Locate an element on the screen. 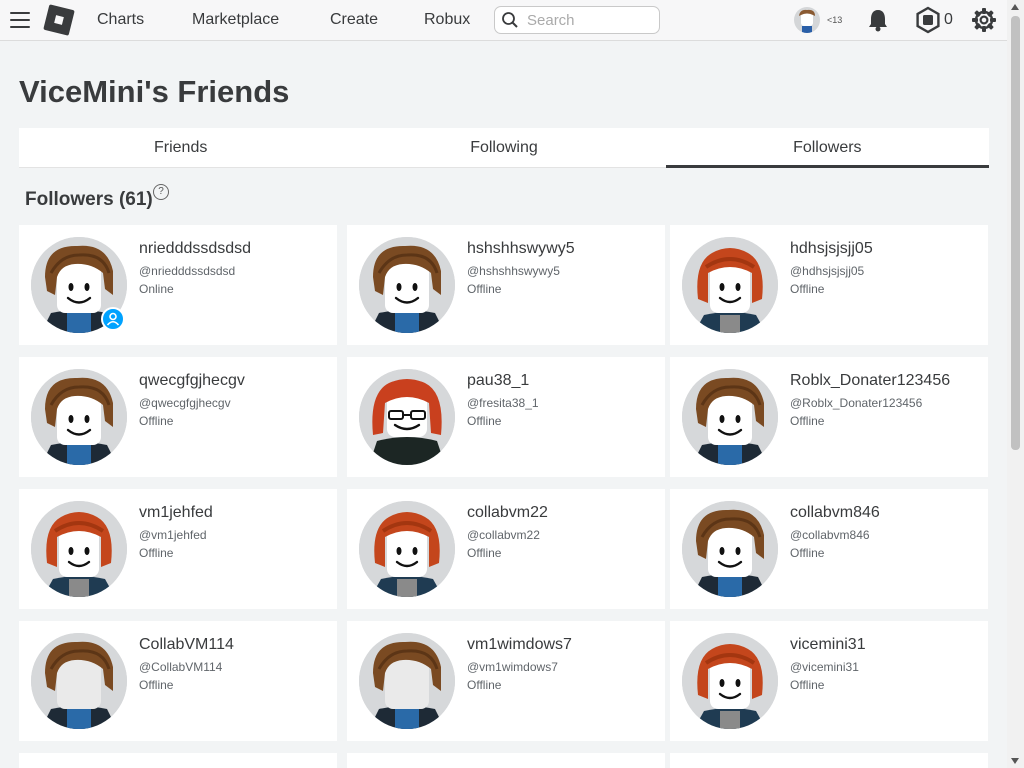 The width and height of the screenshot is (1024, 768). page-scrollbar is located at coordinates (1015, 384).